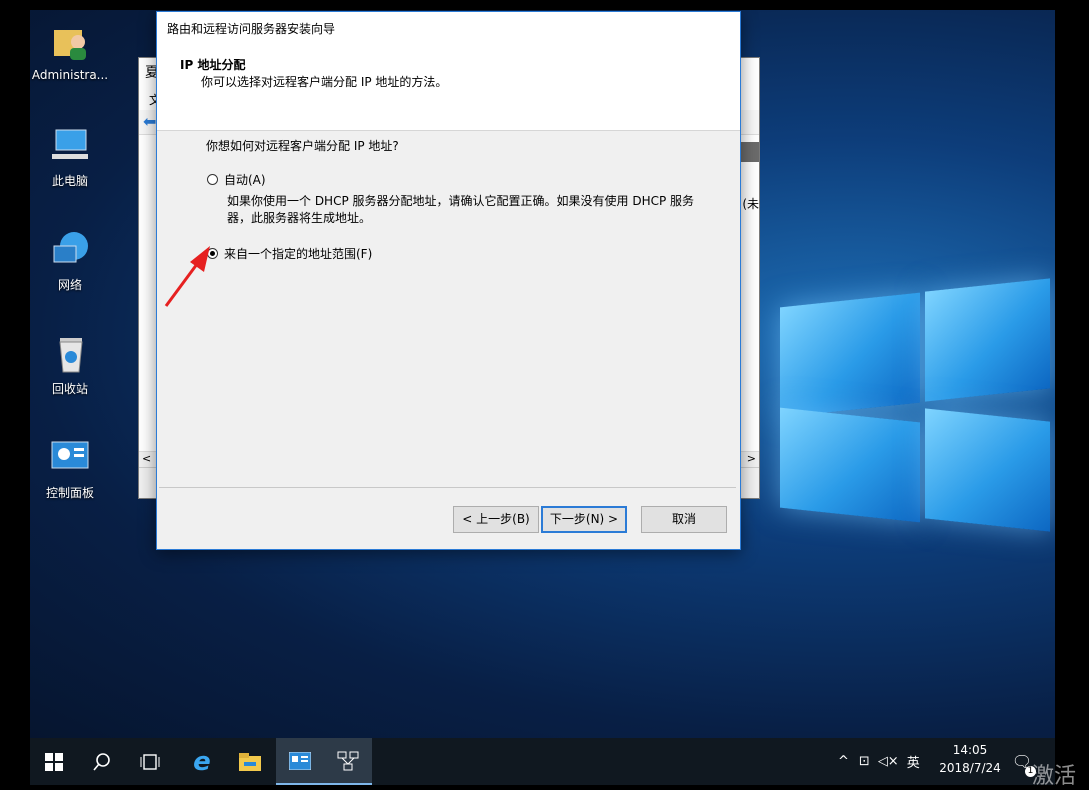 This screenshot has height=790, width=1089. I want to click on network-warning-icon: ⊡, so click(864, 761).